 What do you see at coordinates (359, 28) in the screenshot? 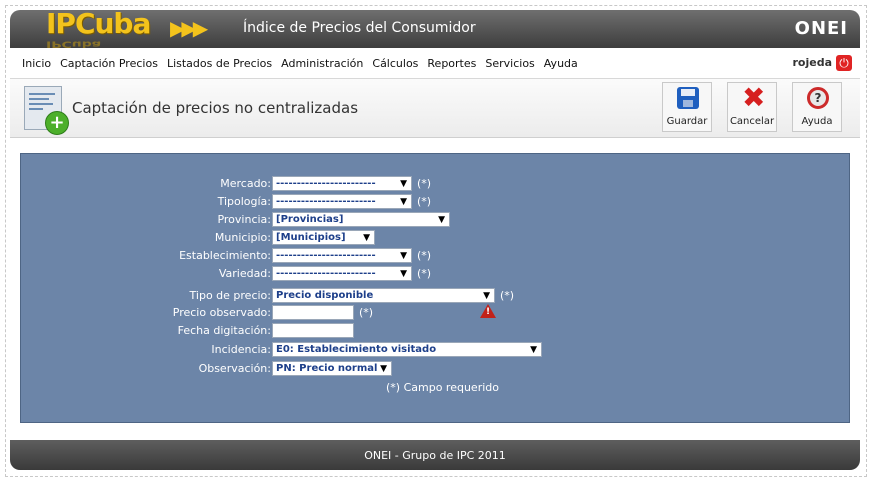
I see `app-title: Índice de Precios del Consumidor` at bounding box center [359, 28].